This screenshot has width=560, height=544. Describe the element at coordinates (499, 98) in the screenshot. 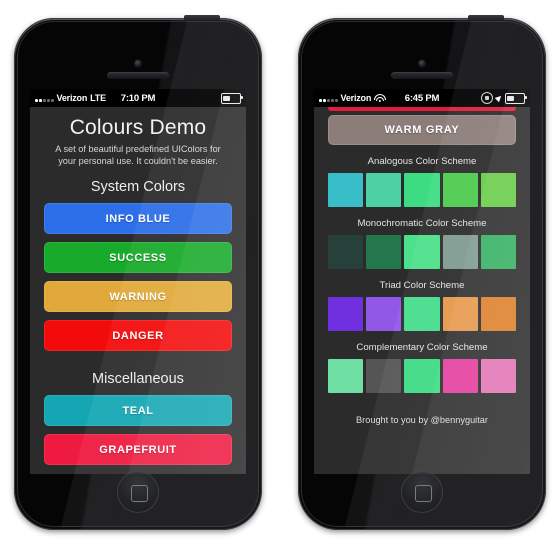

I see `location-arrow-icon` at that location.